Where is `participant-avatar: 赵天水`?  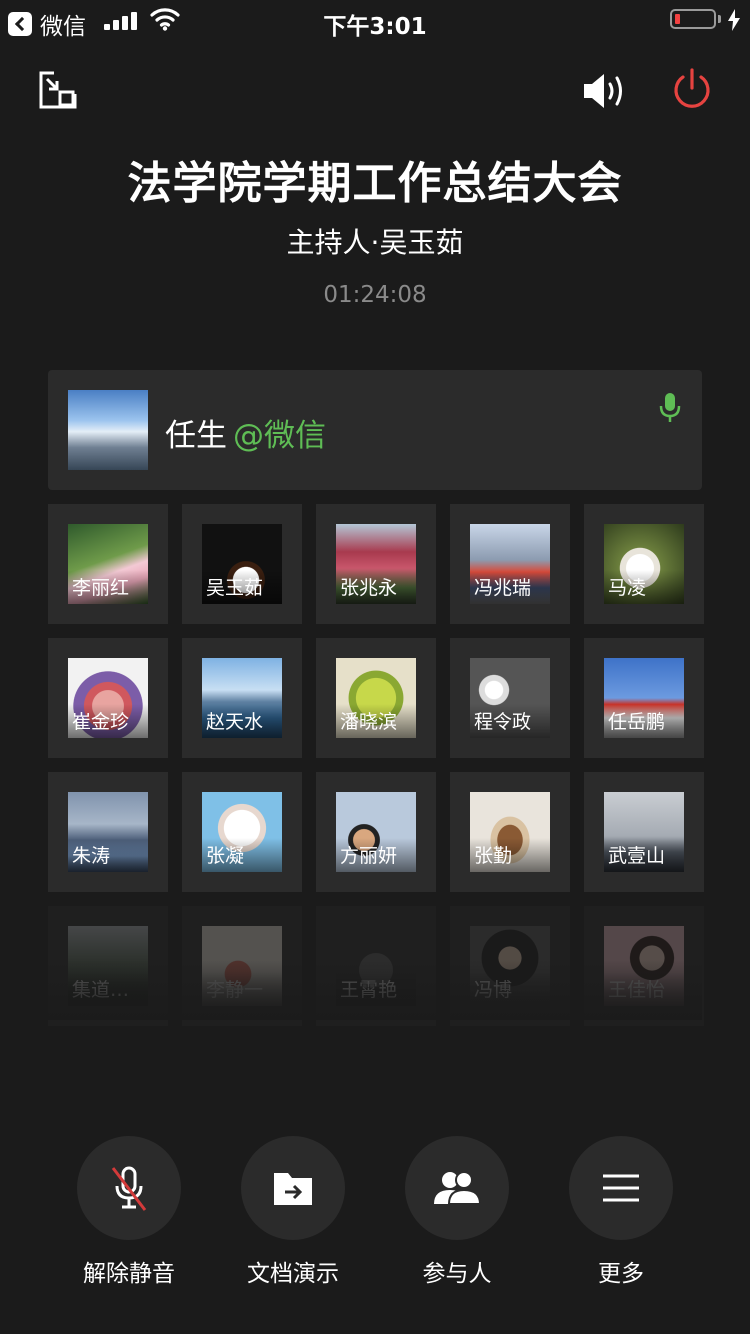 participant-avatar: 赵天水 is located at coordinates (242, 698).